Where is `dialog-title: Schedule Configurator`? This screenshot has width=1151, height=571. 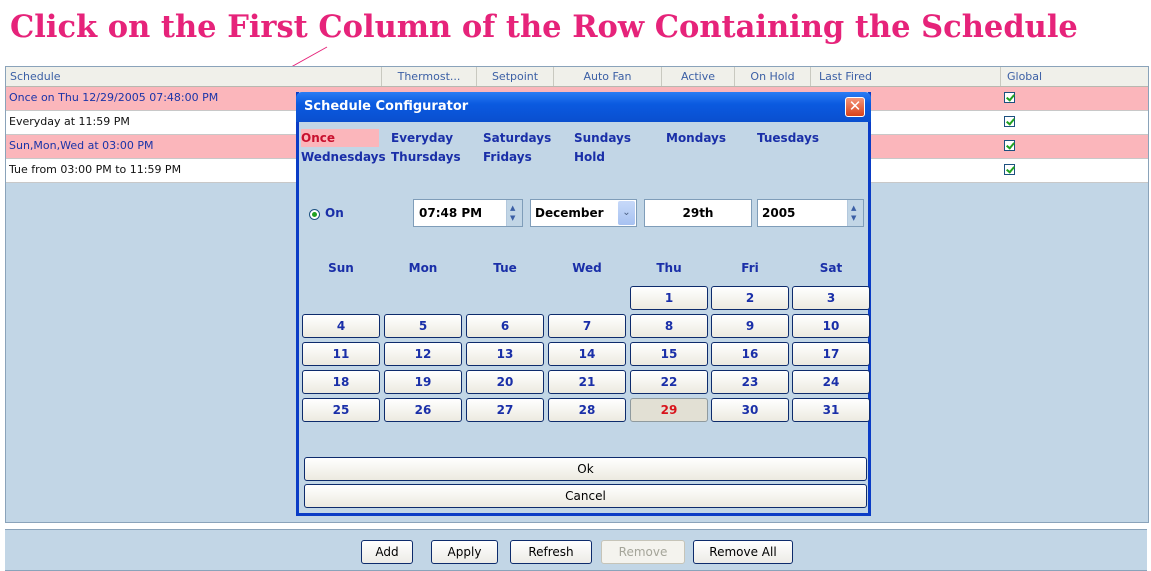
dialog-title: Schedule Configurator is located at coordinates (386, 106).